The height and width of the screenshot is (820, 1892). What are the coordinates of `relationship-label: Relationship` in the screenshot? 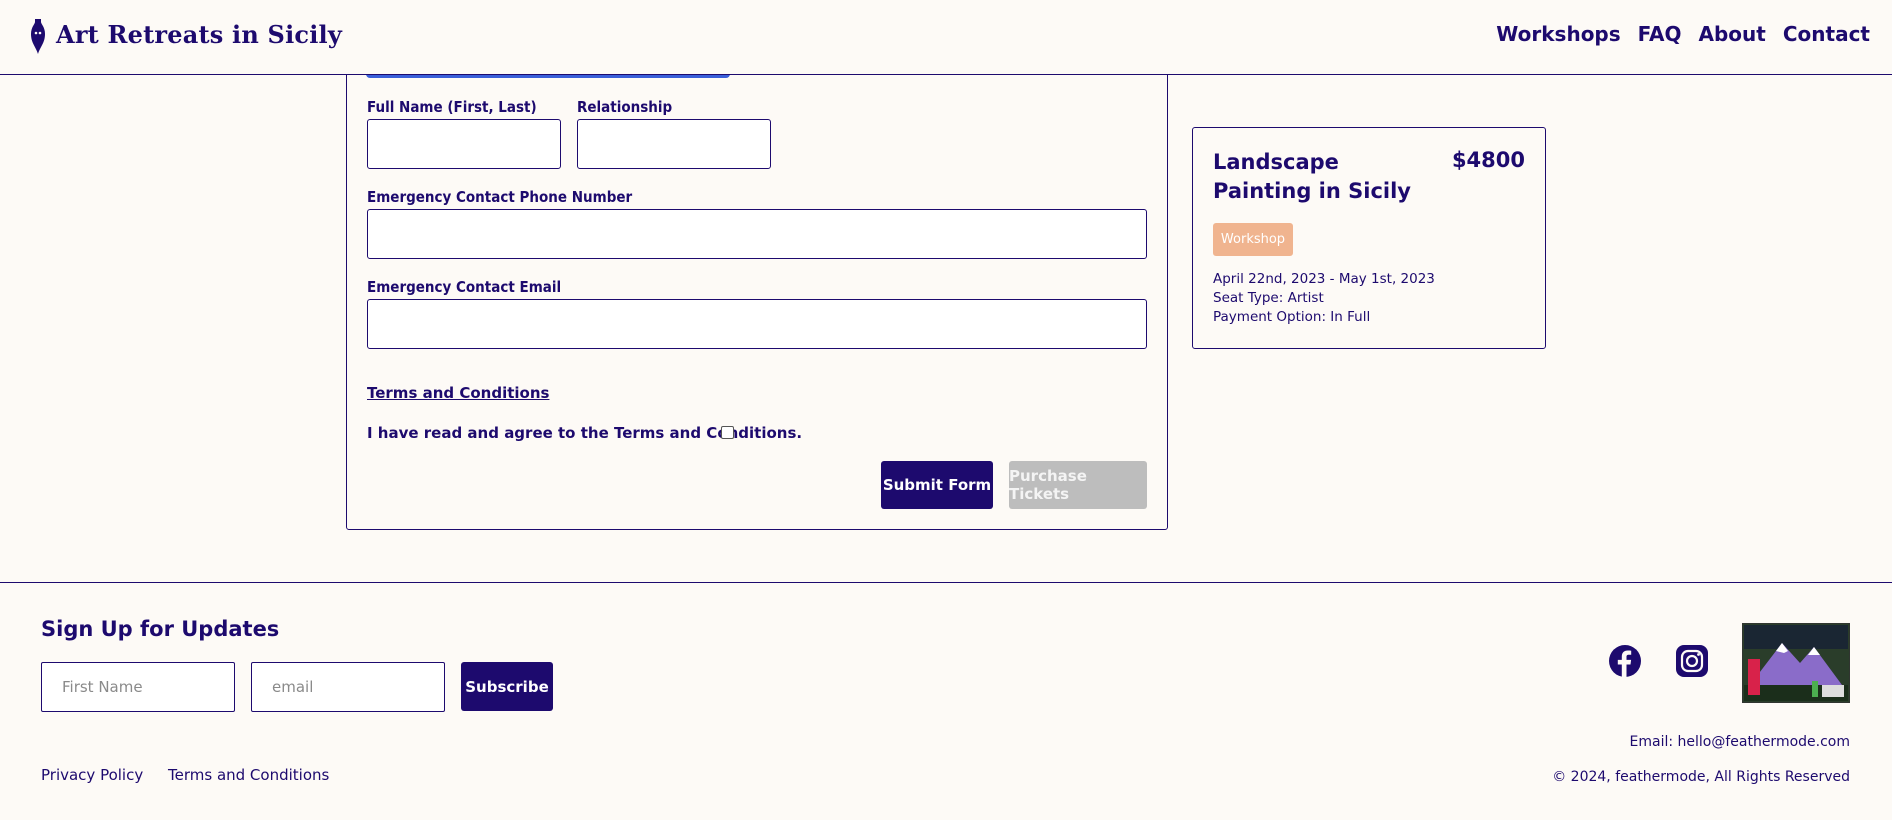 It's located at (625, 107).